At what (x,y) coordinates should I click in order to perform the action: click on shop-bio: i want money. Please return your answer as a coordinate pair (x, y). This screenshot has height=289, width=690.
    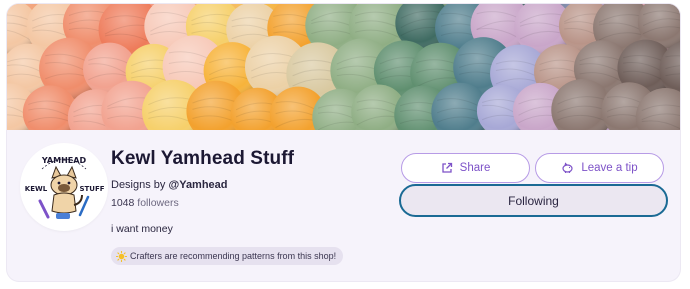
    Looking at the image, I should click on (142, 229).